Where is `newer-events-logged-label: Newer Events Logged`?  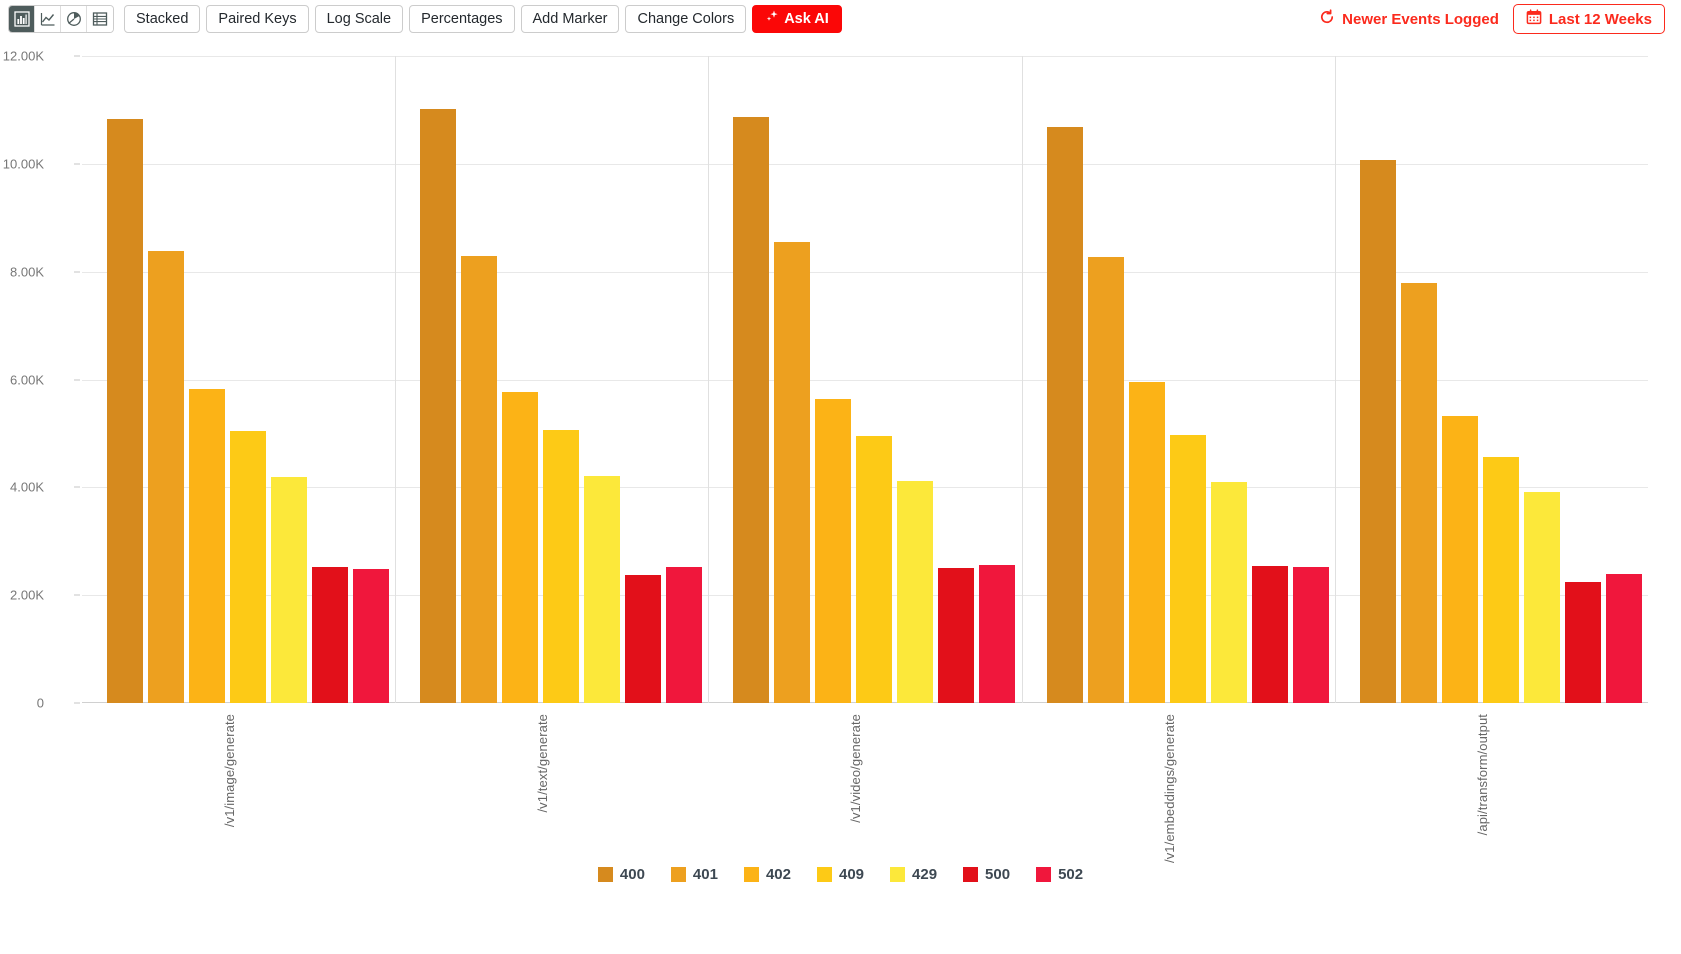 newer-events-logged-label: Newer Events Logged is located at coordinates (1420, 19).